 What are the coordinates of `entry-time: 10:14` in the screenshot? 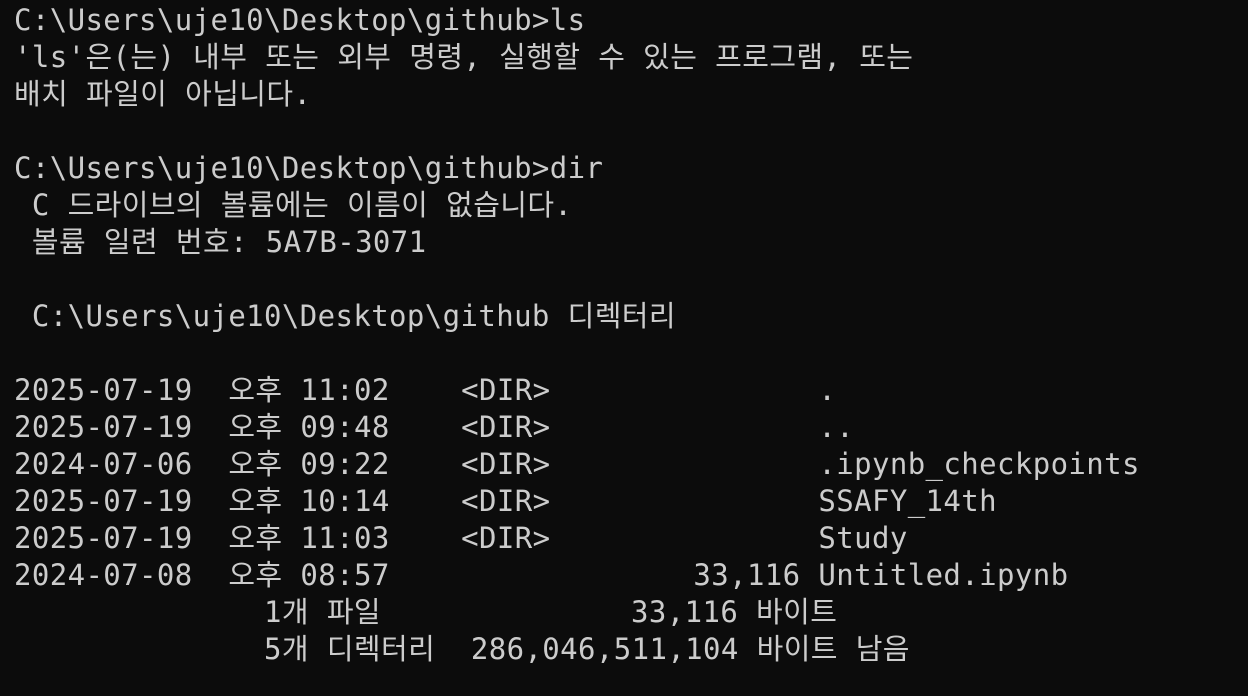 It's located at (345, 501).